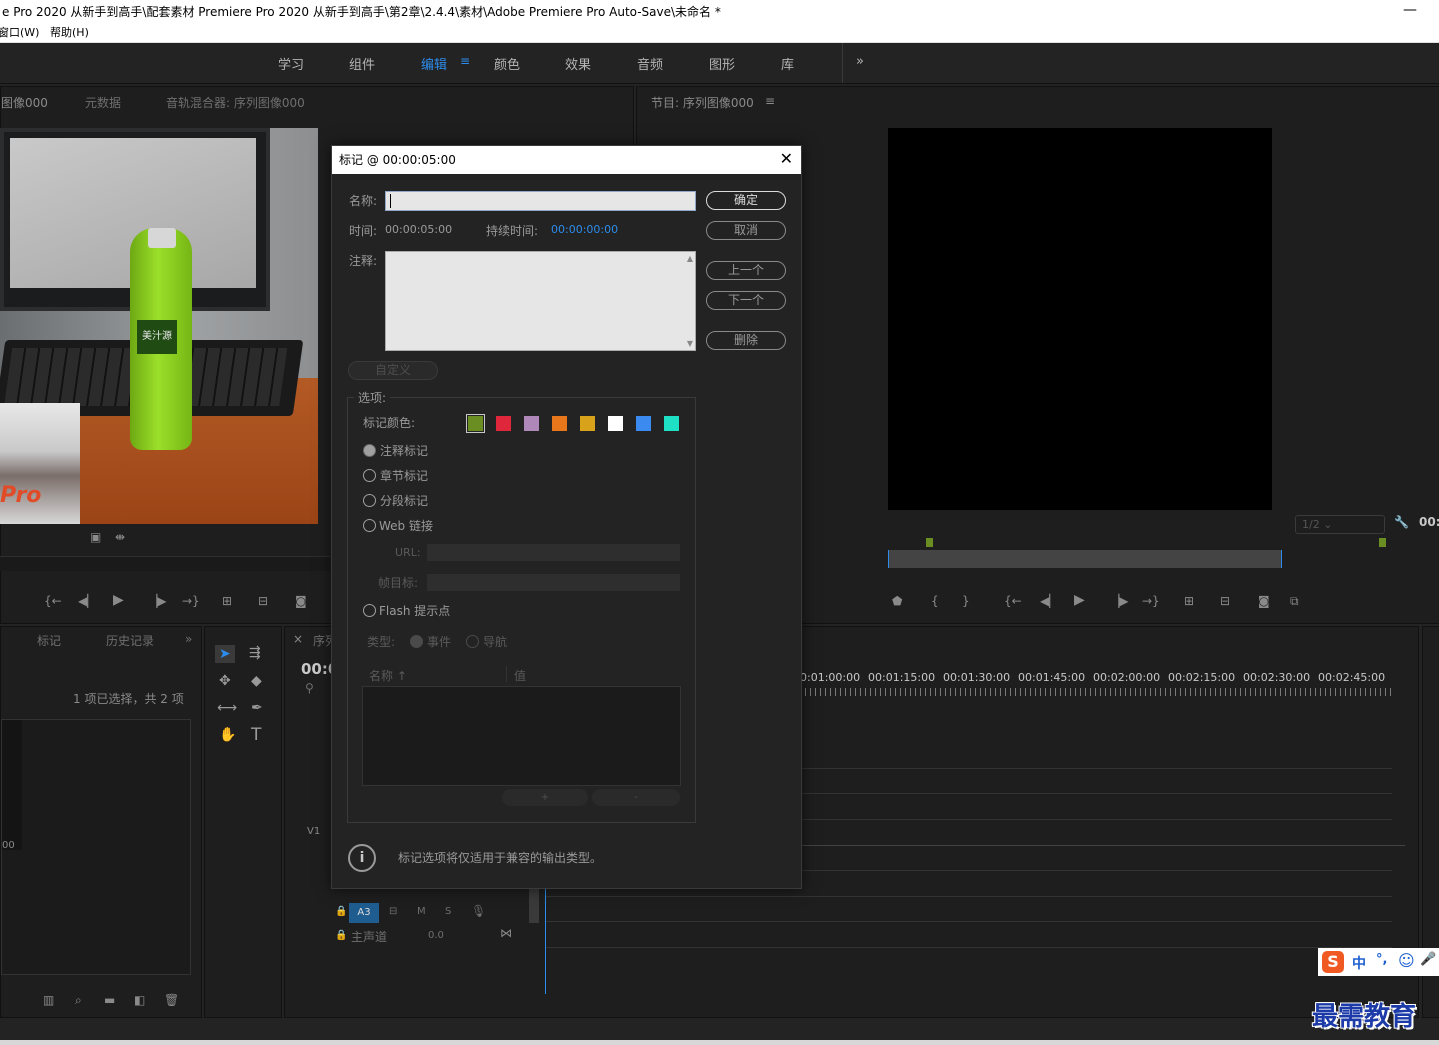  What do you see at coordinates (157, 601) in the screenshot?
I see `source-step-forward-icon: ▕▶` at bounding box center [157, 601].